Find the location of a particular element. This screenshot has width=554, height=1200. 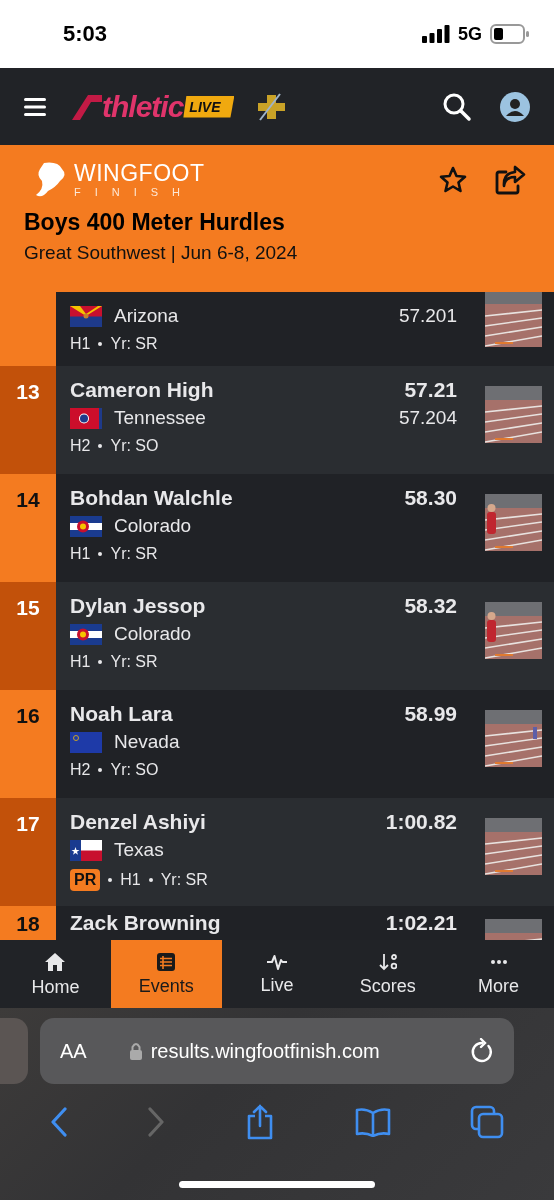

rank-cell: 15 is located at coordinates (28, 636).